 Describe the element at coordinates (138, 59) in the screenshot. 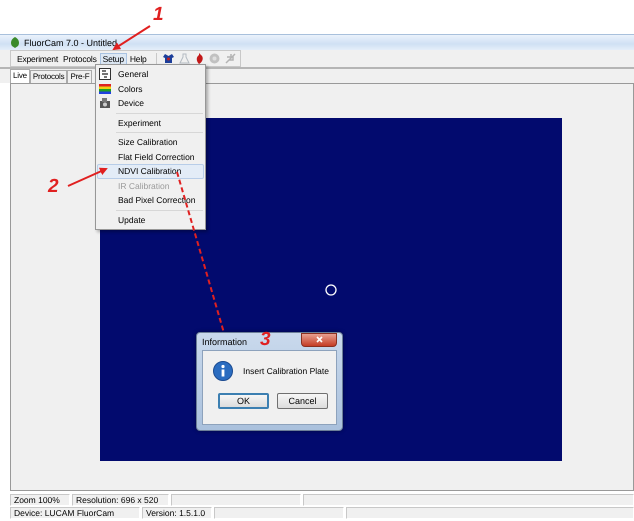

I see `menu-bar-item: Help` at that location.